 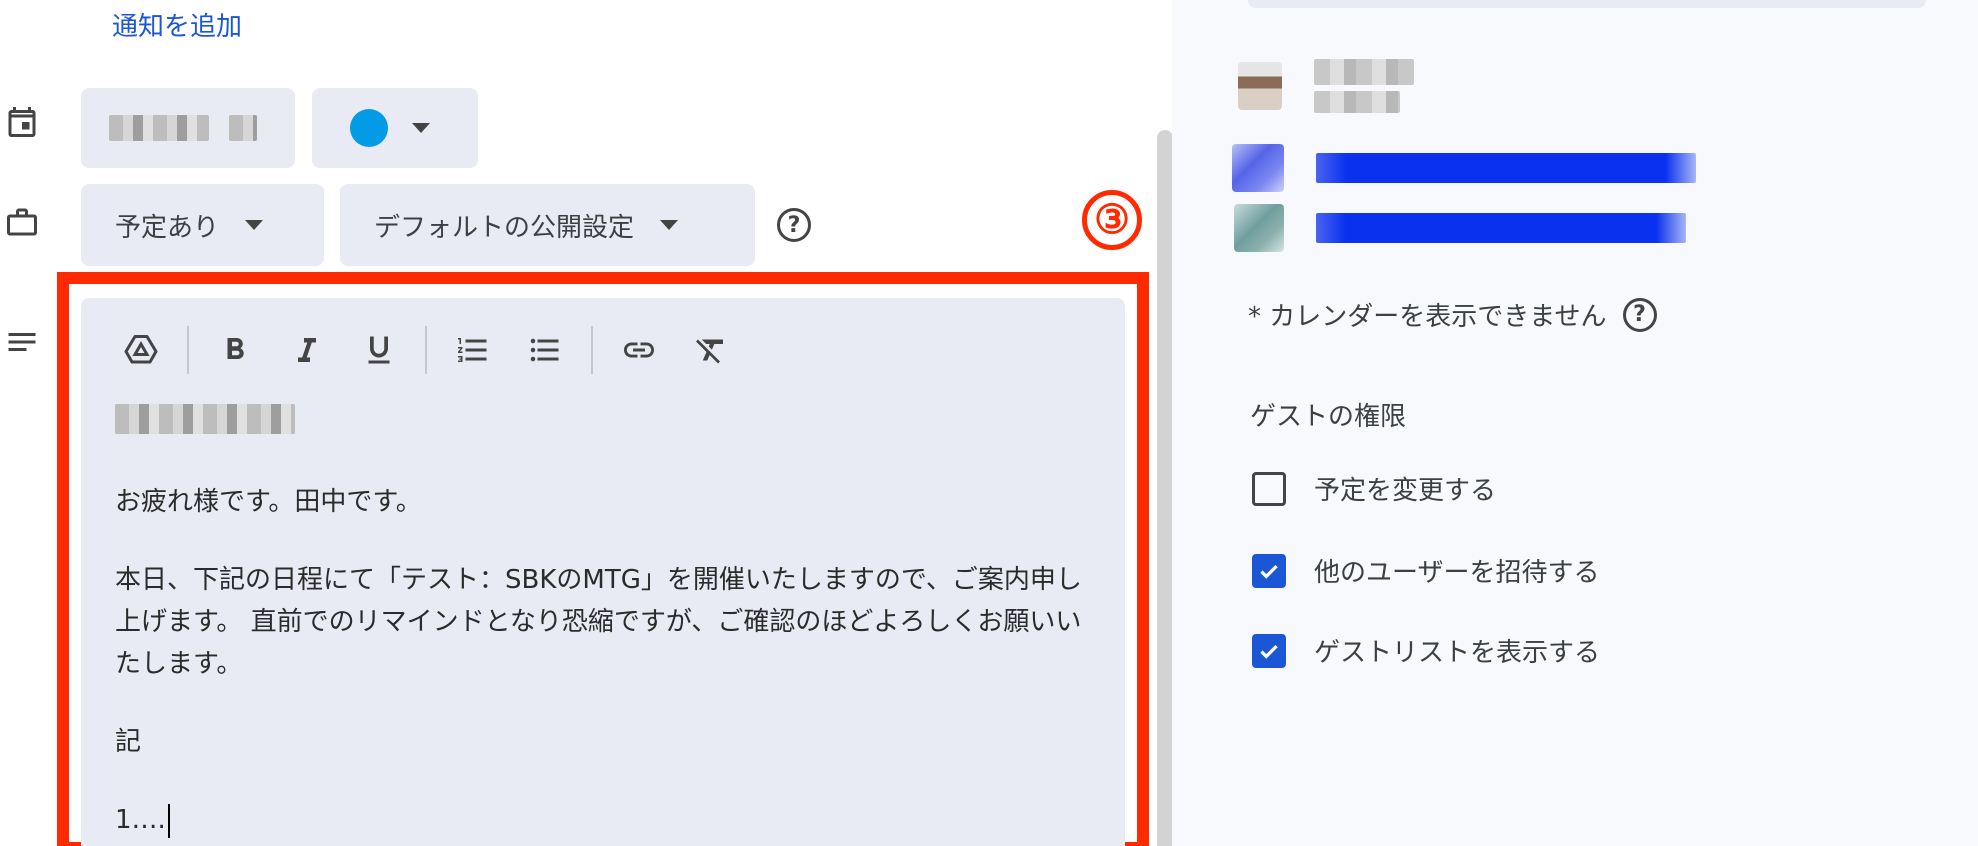 What do you see at coordinates (22, 342) in the screenshot?
I see `description-icon` at bounding box center [22, 342].